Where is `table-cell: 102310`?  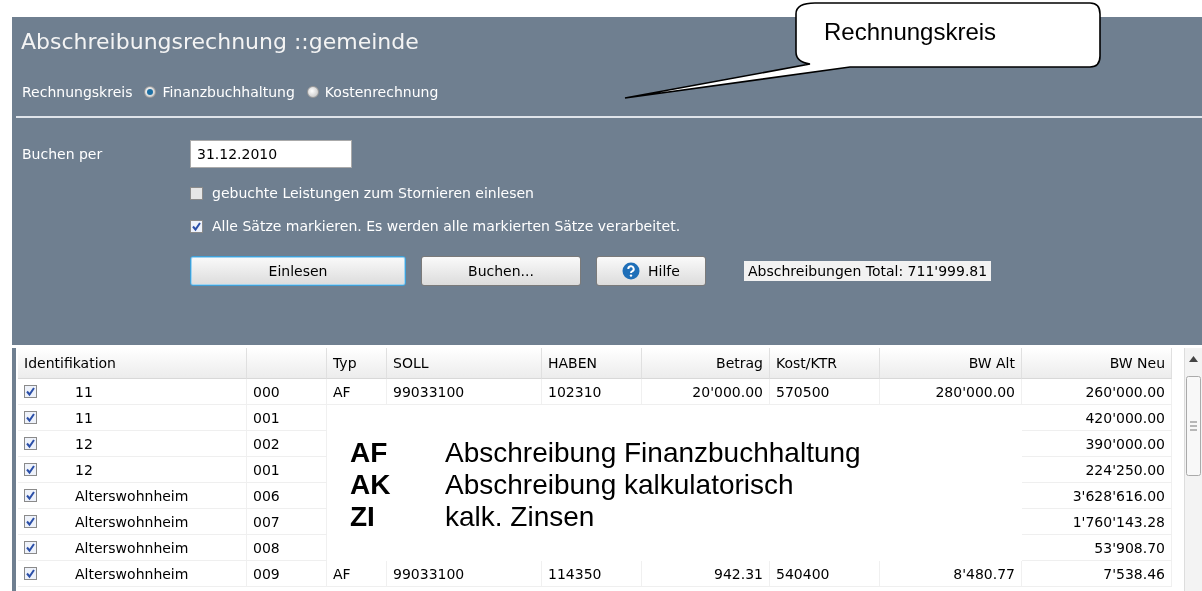
table-cell: 102310 is located at coordinates (592, 392).